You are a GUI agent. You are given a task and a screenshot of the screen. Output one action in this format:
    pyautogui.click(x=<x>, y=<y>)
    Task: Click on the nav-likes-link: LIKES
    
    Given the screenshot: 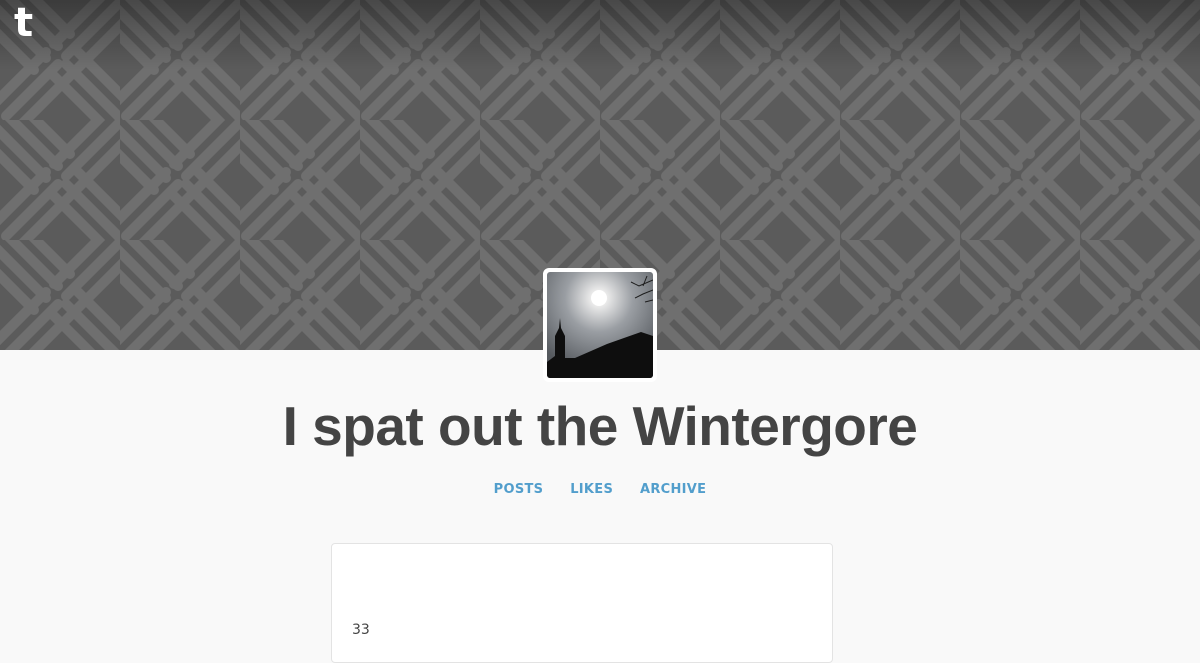 What is the action you would take?
    pyautogui.click(x=591, y=489)
    